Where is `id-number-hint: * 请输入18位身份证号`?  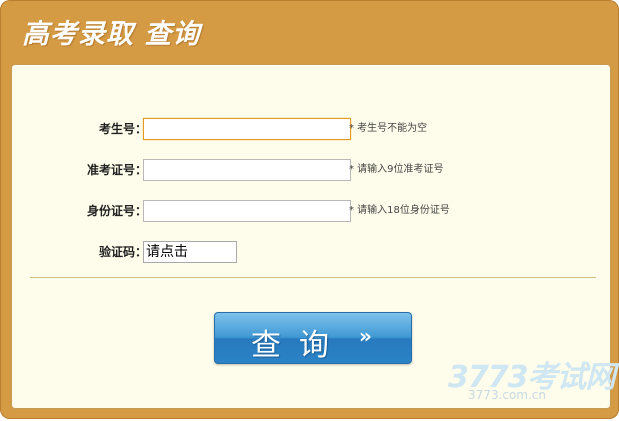
id-number-hint: * 请输入18位身份证号 is located at coordinates (399, 210).